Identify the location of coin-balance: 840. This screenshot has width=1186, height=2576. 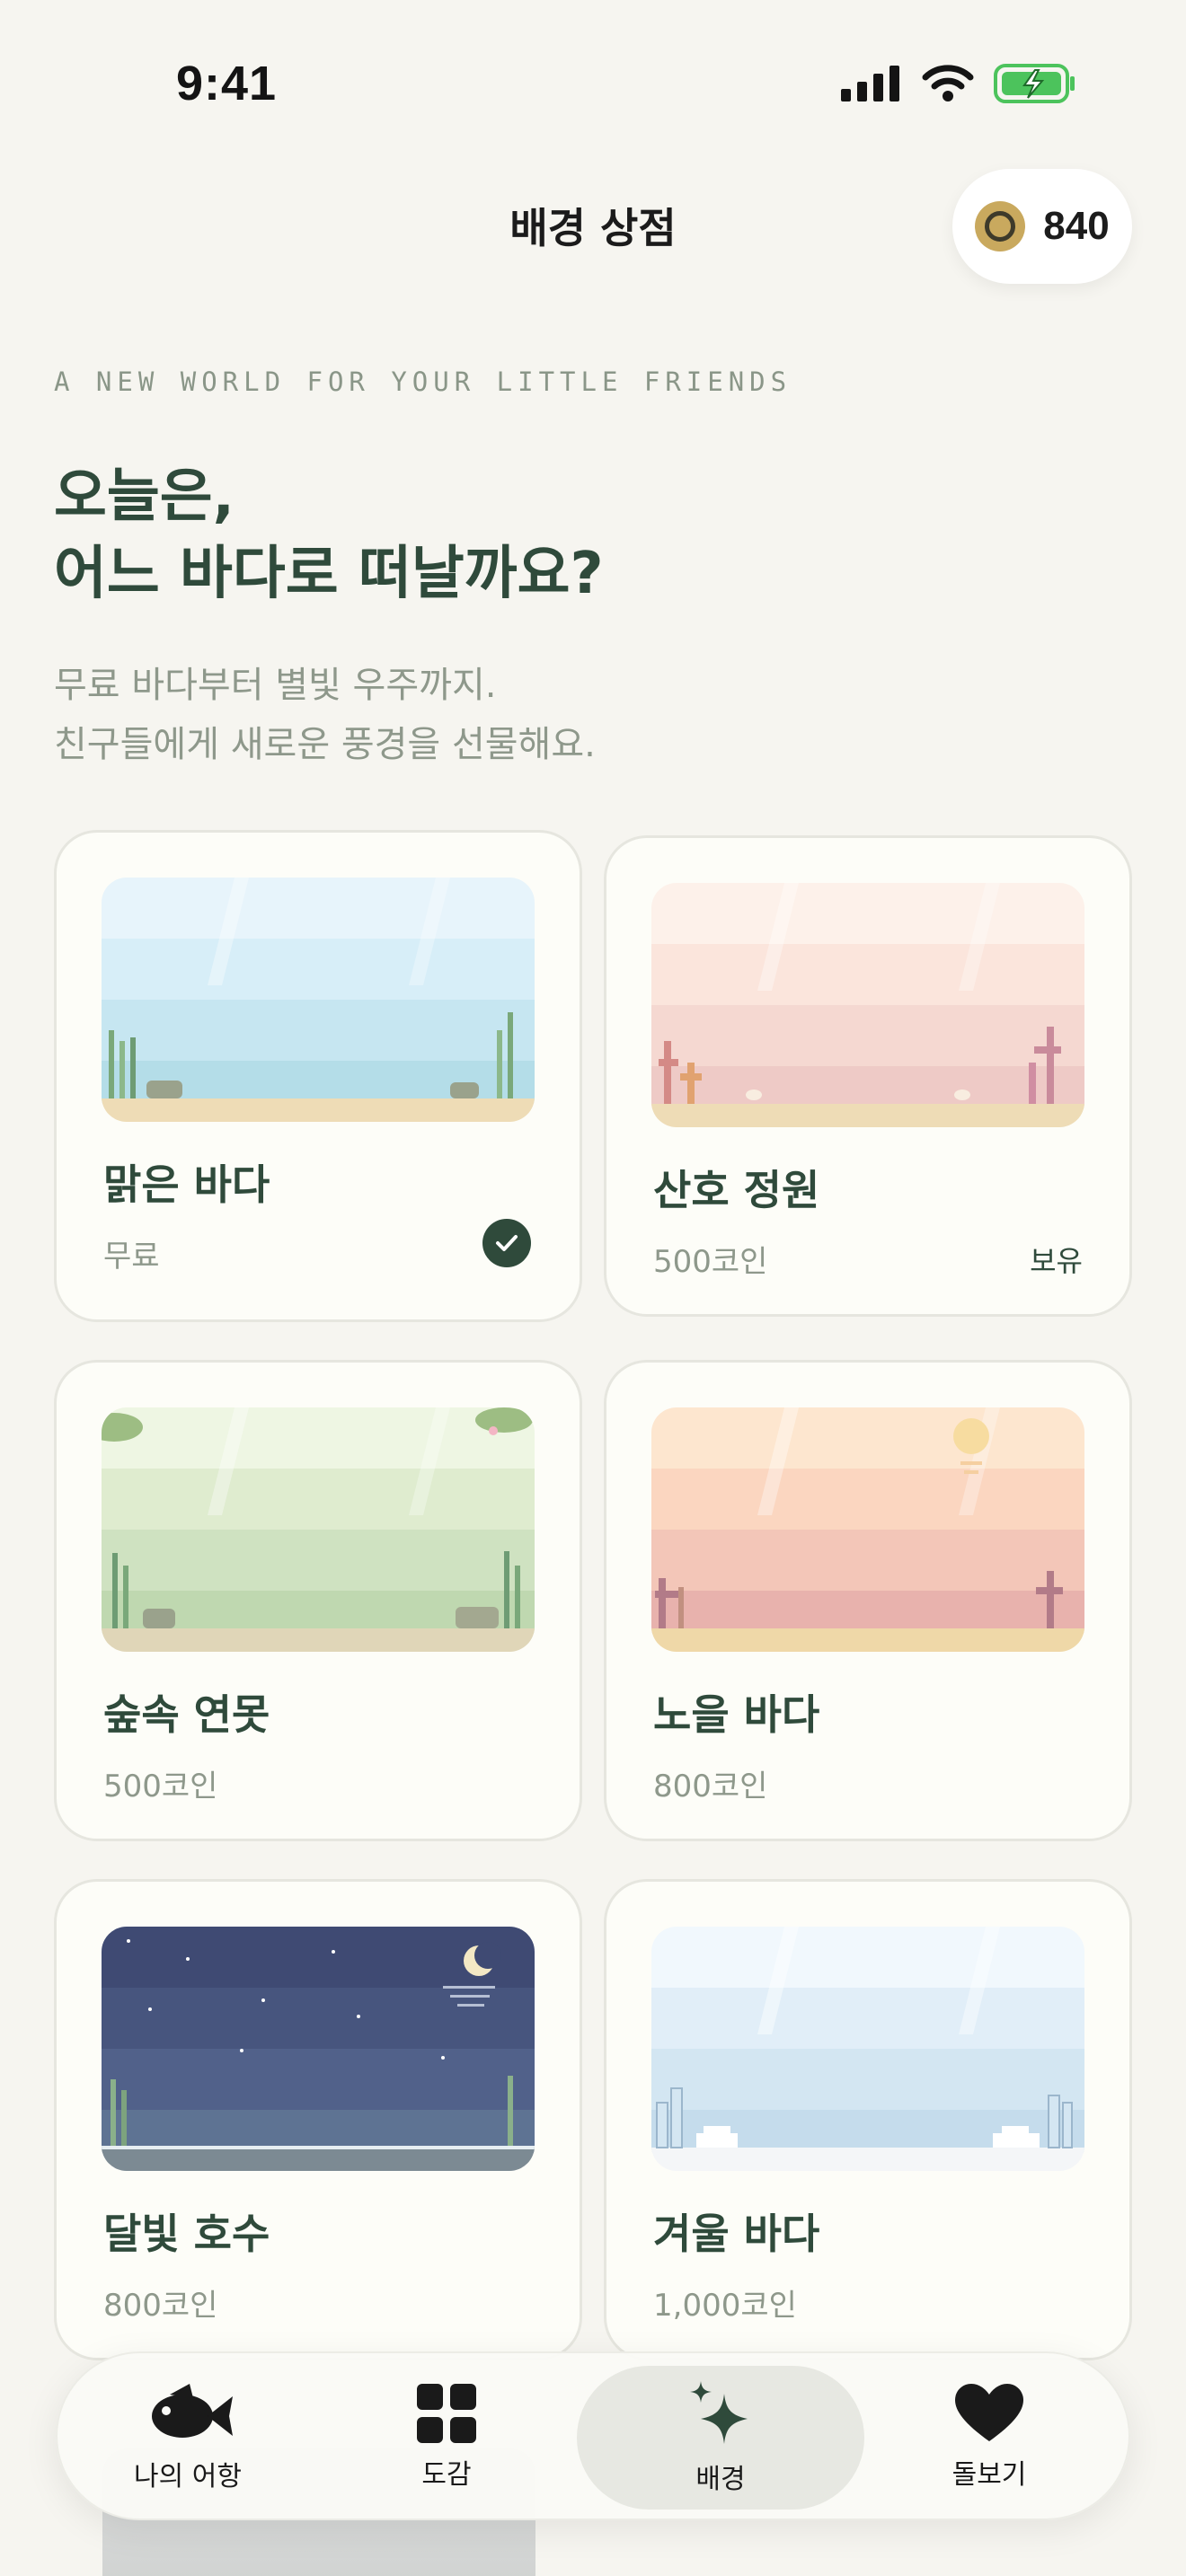
(1042, 226).